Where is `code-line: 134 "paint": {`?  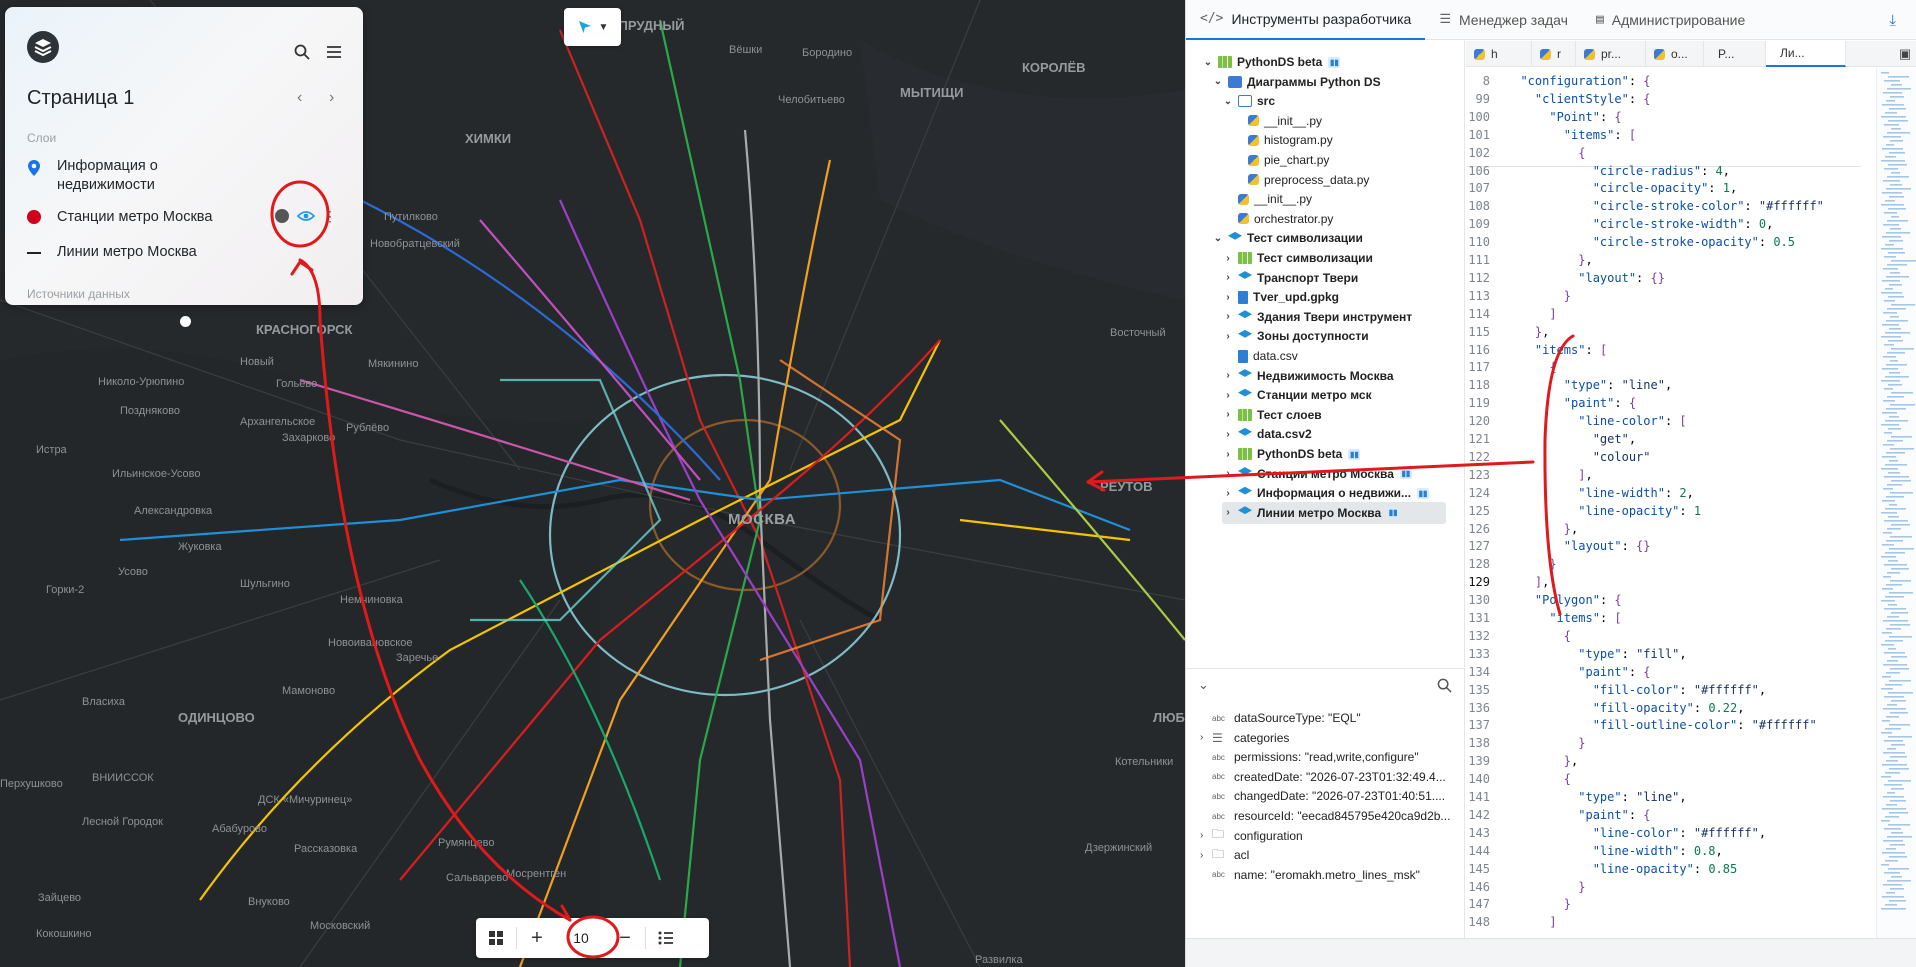
code-line: 134 "paint": { is located at coordinates (1663, 672).